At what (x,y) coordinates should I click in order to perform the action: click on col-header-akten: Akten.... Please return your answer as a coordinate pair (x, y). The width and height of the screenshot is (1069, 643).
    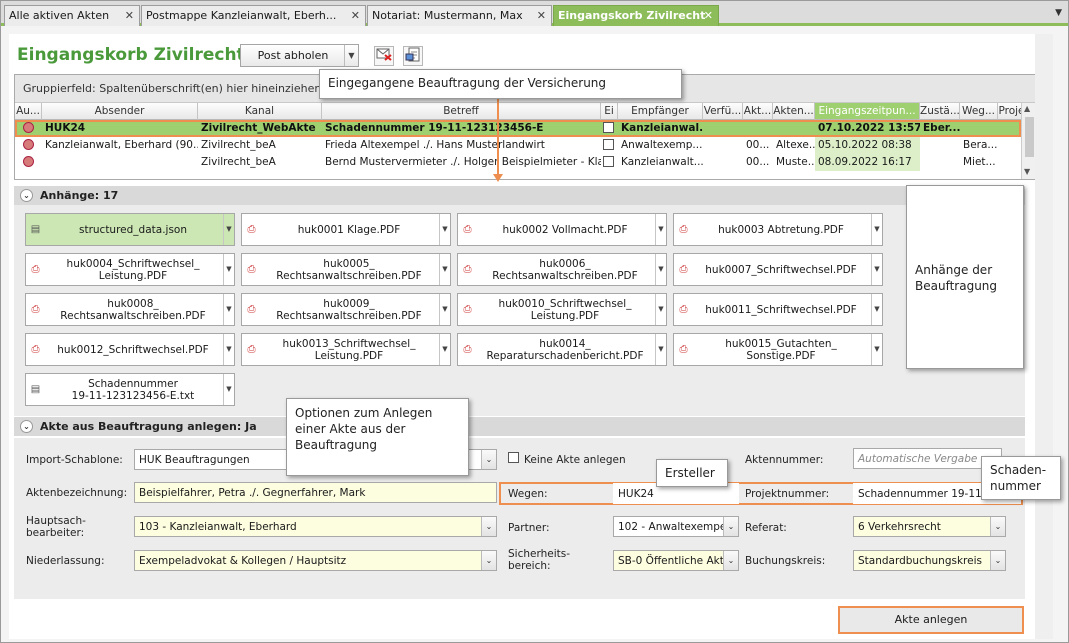
    Looking at the image, I should click on (794, 111).